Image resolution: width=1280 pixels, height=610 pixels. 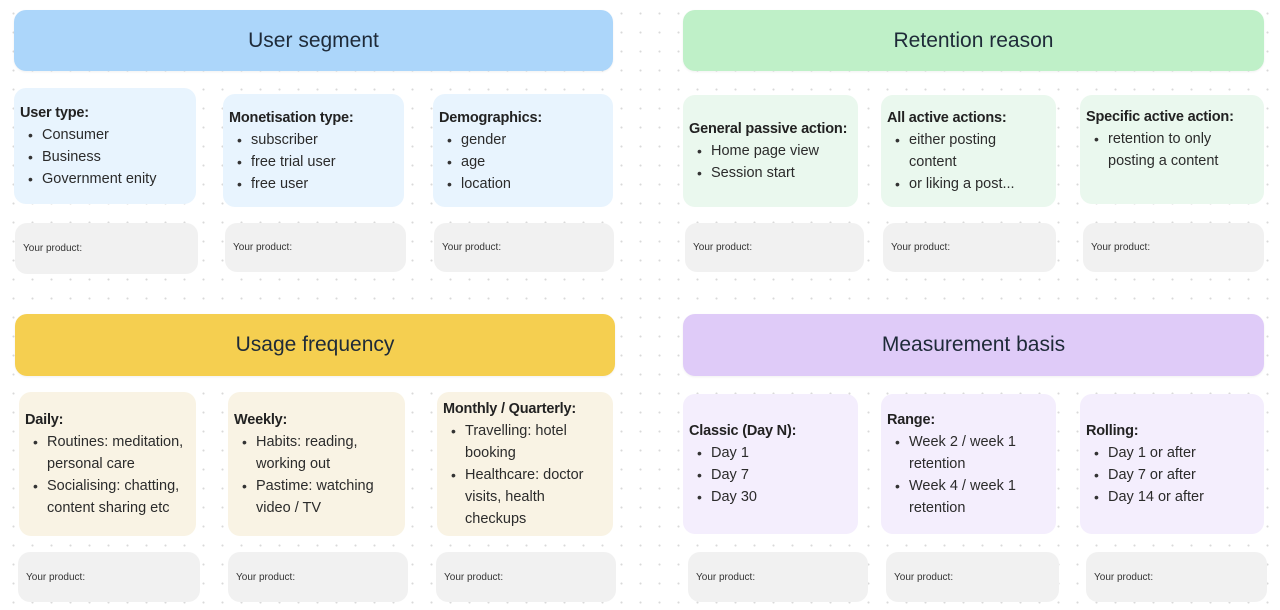 What do you see at coordinates (312, 453) in the screenshot?
I see `list-item: Habits: reading, working out` at bounding box center [312, 453].